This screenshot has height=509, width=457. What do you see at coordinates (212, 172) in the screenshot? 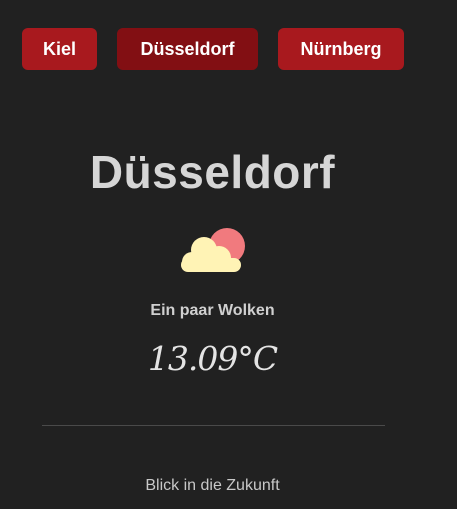
I see `city-title: Düsseldorf` at bounding box center [212, 172].